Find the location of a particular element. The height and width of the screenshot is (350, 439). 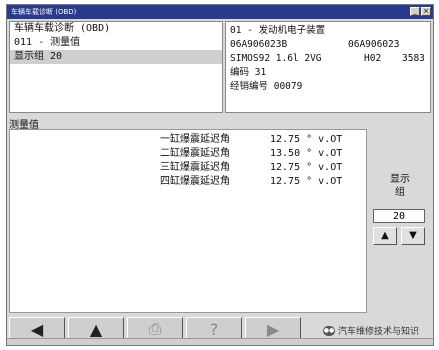

display-group-panel: 显示 组 ▲ ▼ is located at coordinates (400, 221).